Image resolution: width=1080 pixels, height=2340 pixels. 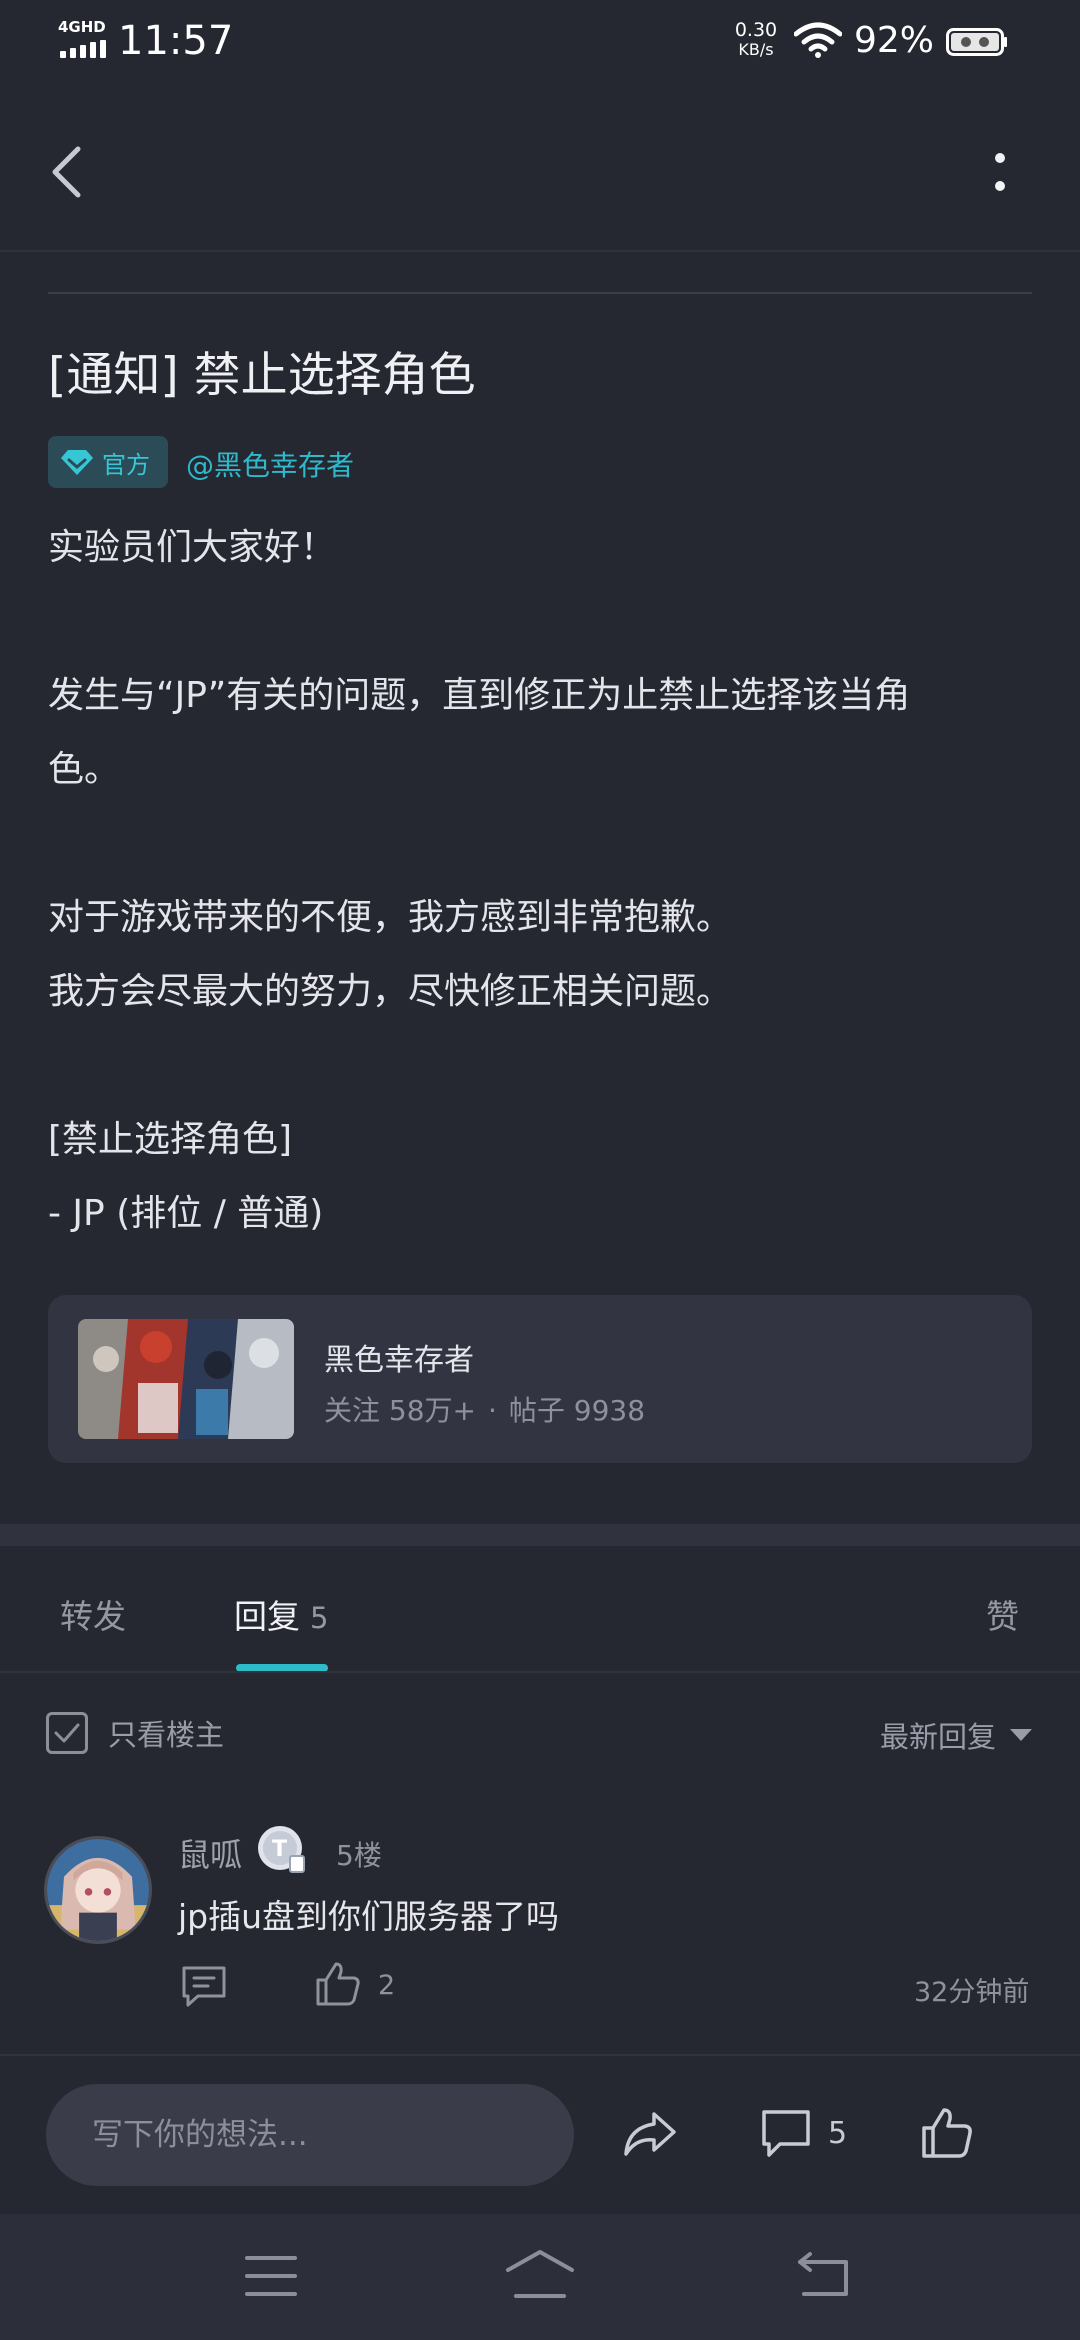 What do you see at coordinates (650, 2134) in the screenshot?
I see `share-icon` at bounding box center [650, 2134].